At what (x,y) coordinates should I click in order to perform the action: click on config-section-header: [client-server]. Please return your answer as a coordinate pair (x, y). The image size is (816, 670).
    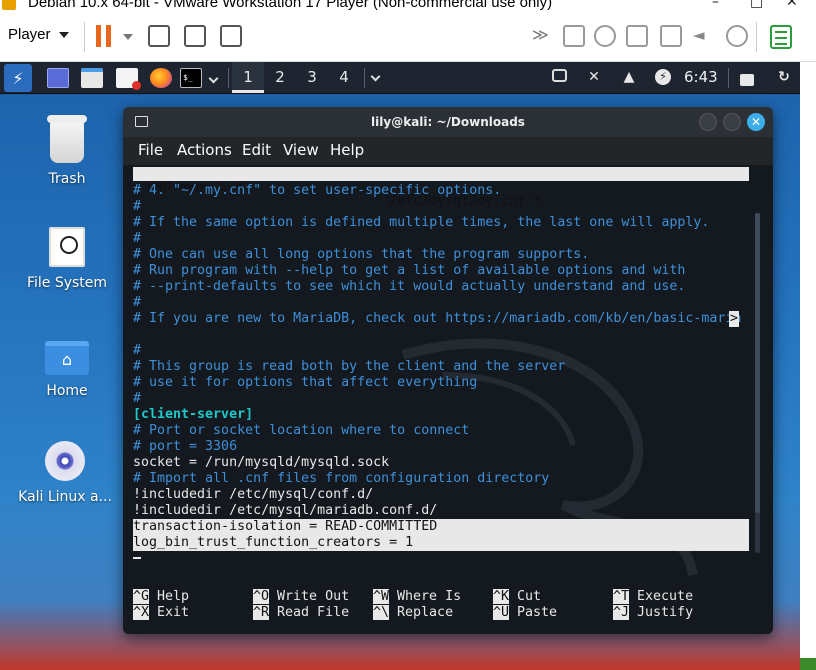
    Looking at the image, I should click on (193, 414).